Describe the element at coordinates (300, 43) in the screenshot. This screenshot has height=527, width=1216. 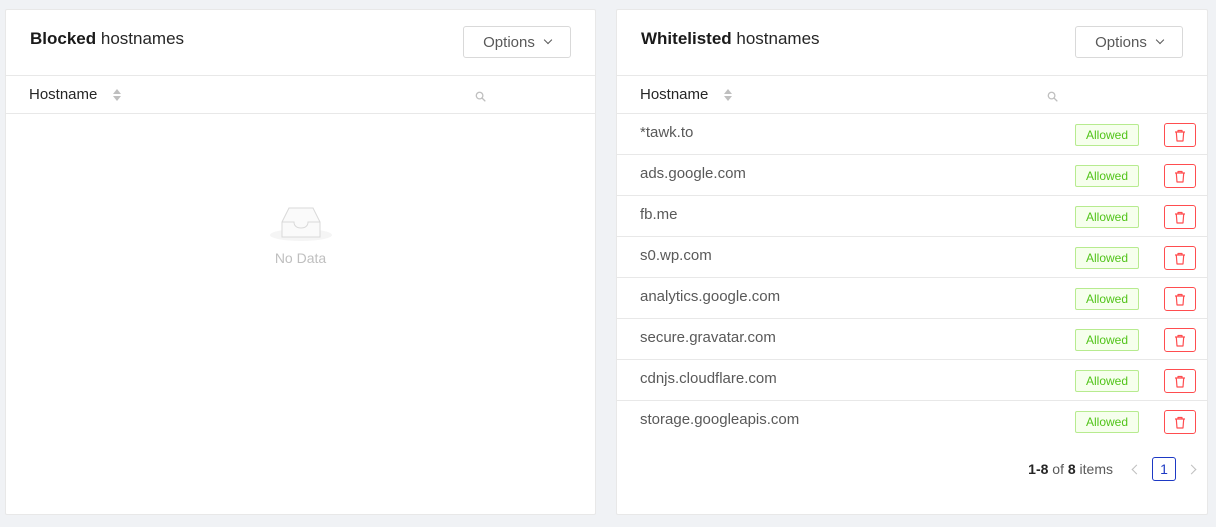
I see `card-header: Blocked hostnames Options` at that location.